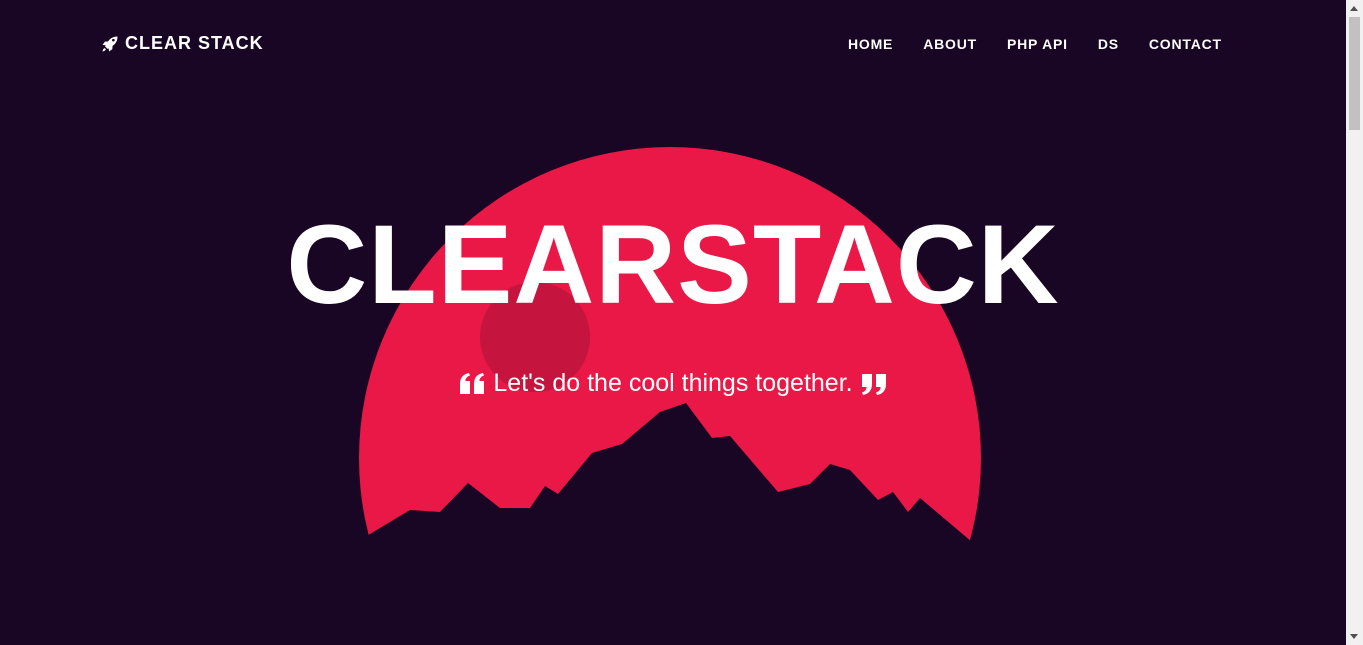 The height and width of the screenshot is (645, 1363). I want to click on nav-item-ds: DS, so click(1108, 44).